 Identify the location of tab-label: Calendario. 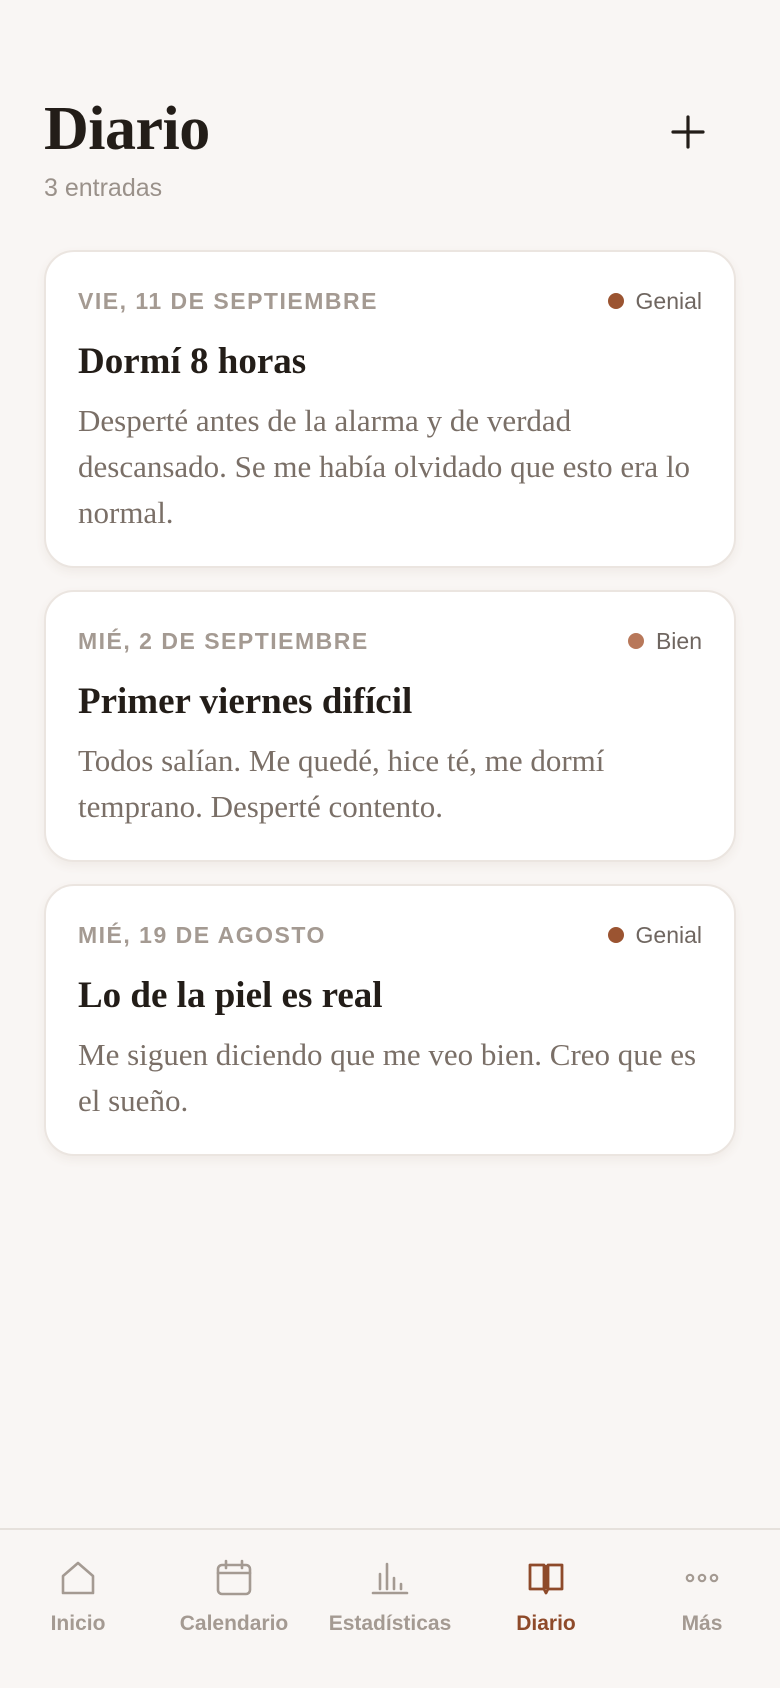
(234, 1623).